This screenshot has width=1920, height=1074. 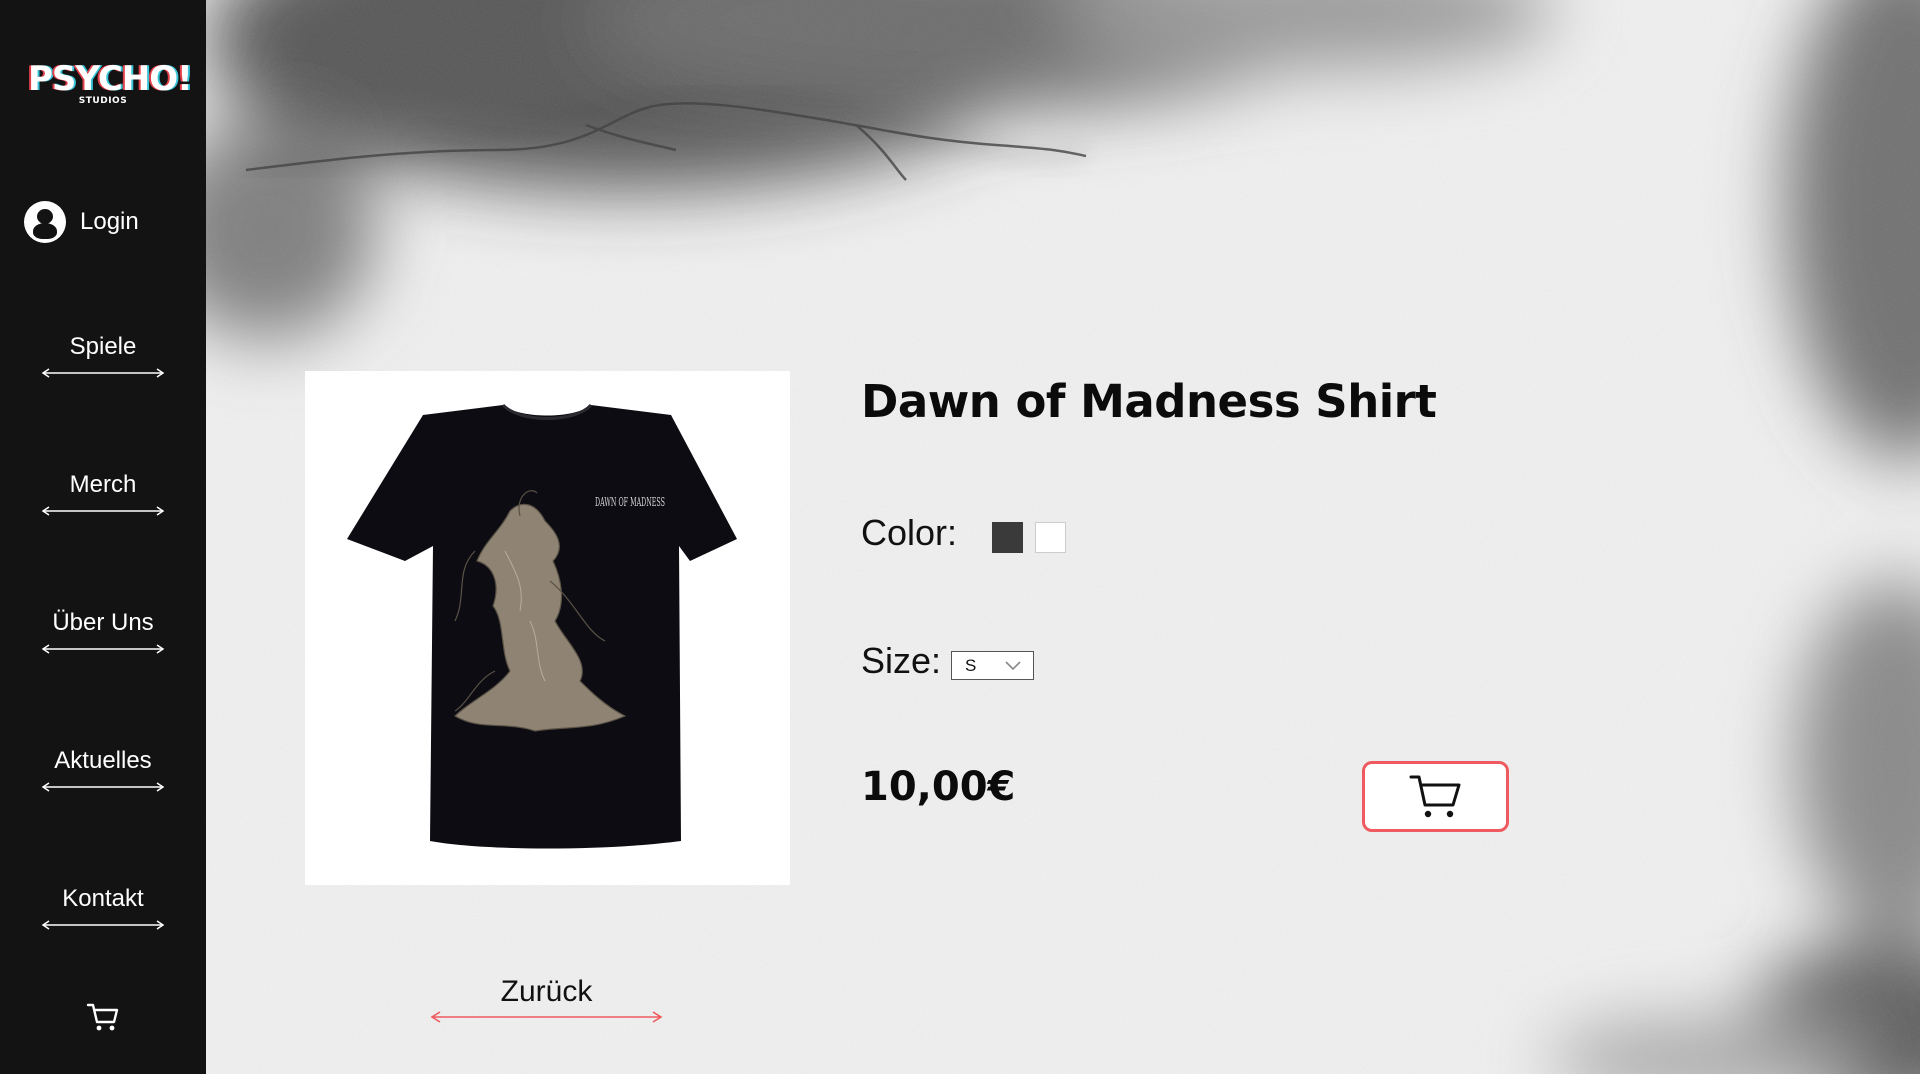 I want to click on sidebar-cart-button, so click(x=103, y=1019).